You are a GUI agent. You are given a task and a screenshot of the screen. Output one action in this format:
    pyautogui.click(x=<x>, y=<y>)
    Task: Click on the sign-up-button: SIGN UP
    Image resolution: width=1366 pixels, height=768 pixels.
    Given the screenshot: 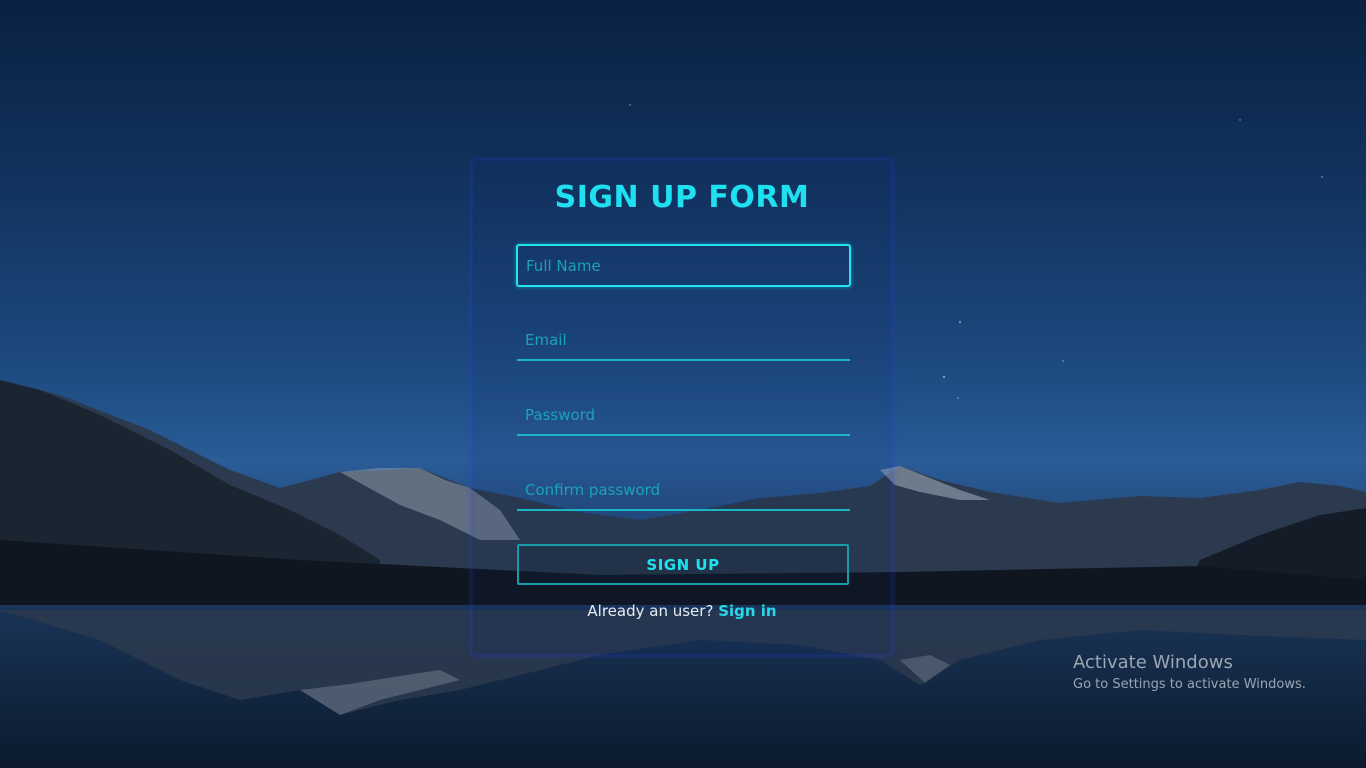 What is the action you would take?
    pyautogui.click(x=683, y=564)
    